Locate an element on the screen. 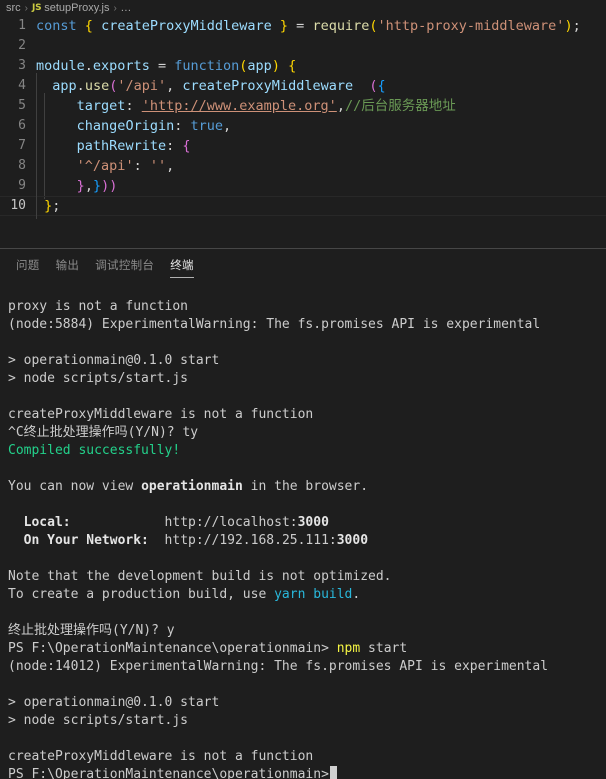 The image size is (606, 779). text-fragment: in the browser. is located at coordinates (305, 486).